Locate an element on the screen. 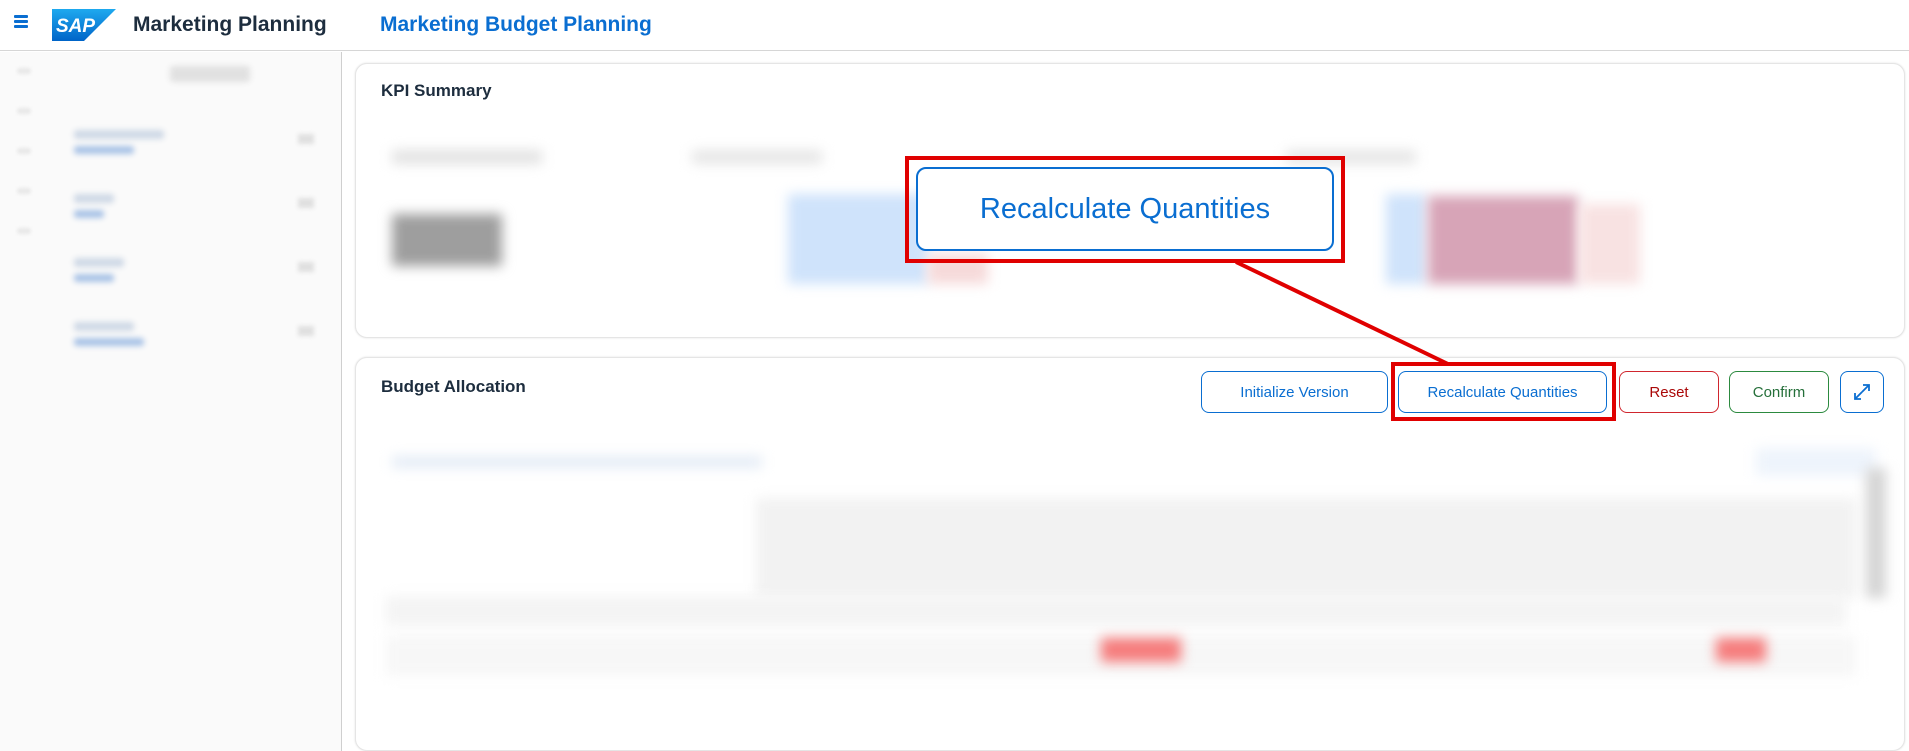  side-panel-header is located at coordinates (210, 74).